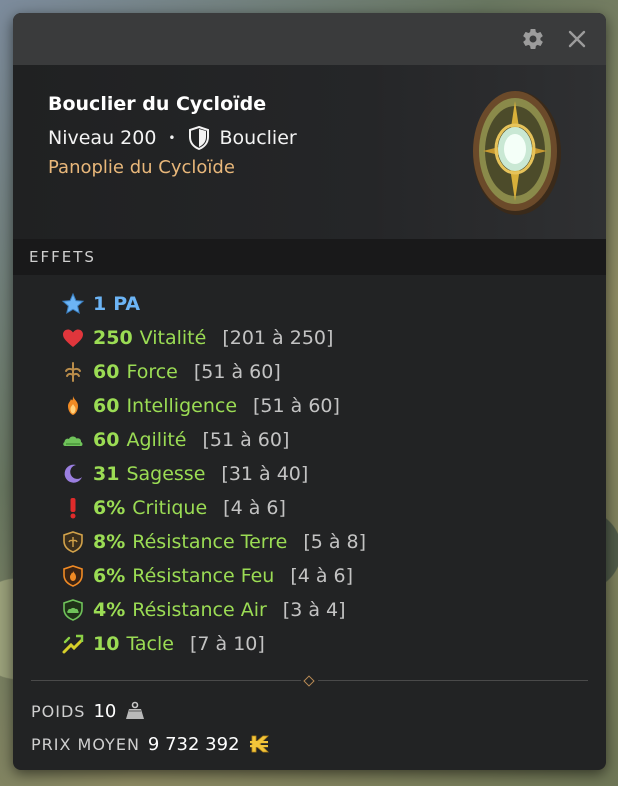 The image size is (618, 786). Describe the element at coordinates (533, 39) in the screenshot. I see `gear-icon` at that location.